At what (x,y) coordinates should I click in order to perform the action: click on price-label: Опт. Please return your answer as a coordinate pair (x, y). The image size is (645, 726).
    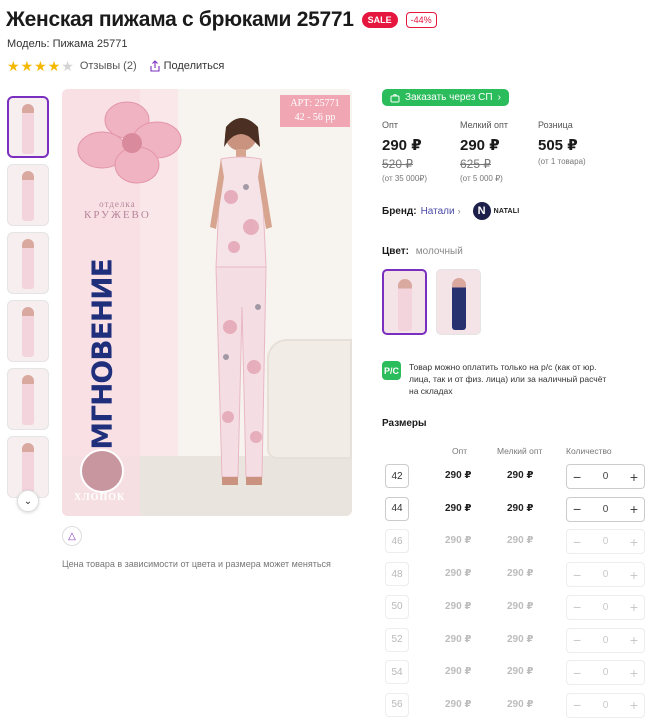
    Looking at the image, I should click on (390, 124).